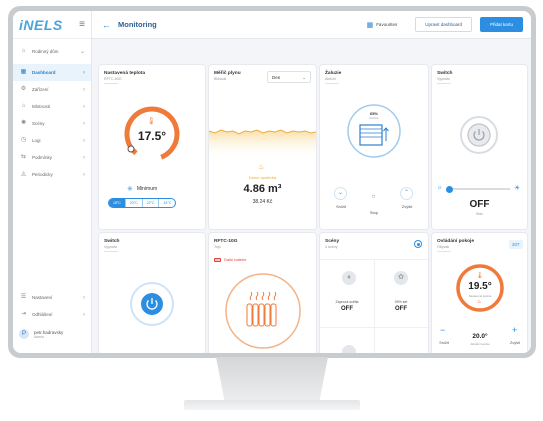 The width and height of the screenshot is (543, 421). I want to click on switch-state-label: Stav, so click(479, 214).